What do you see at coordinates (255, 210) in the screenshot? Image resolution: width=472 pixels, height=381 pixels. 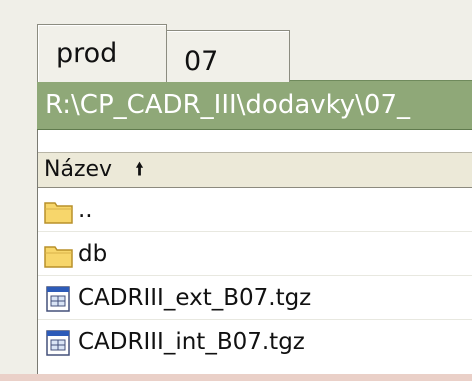 I see `list-item-parent: ..` at bounding box center [255, 210].